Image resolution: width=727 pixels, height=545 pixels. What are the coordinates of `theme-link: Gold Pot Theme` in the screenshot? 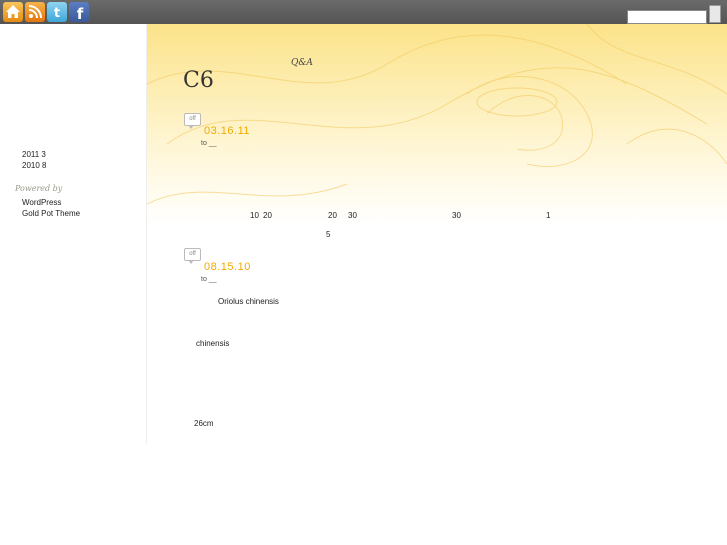 It's located at (51, 213).